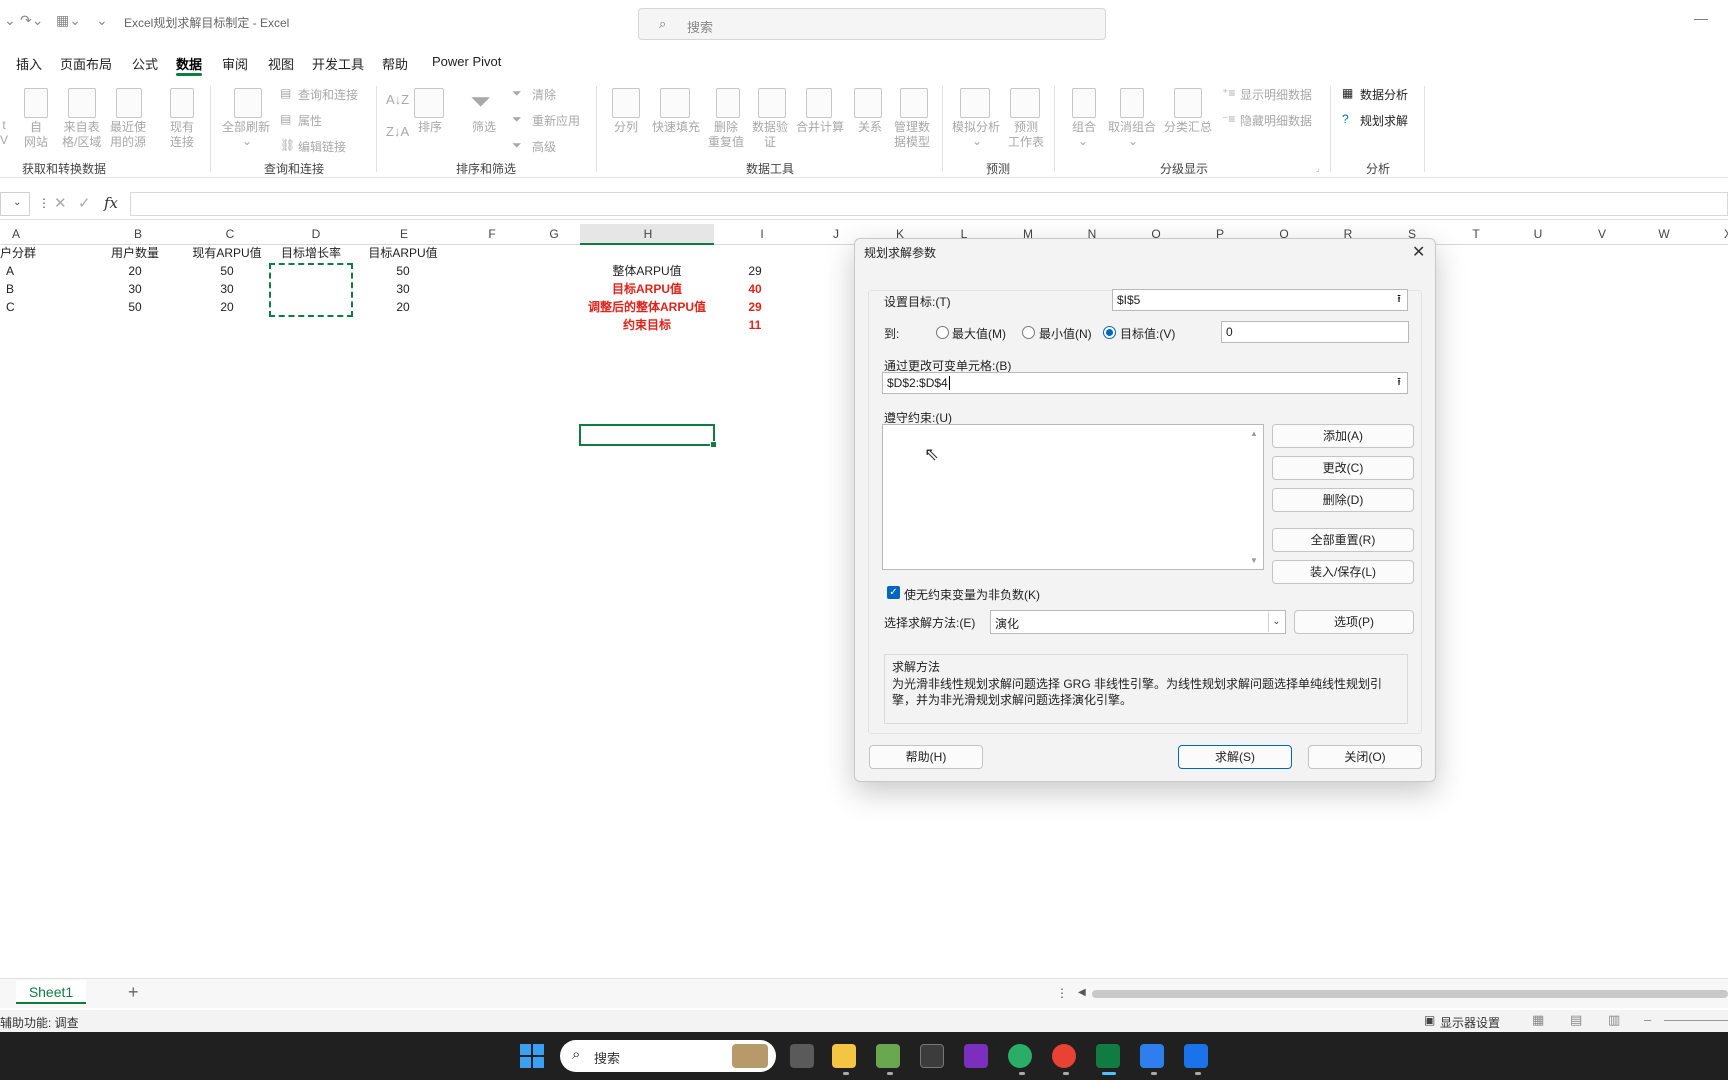 This screenshot has width=1728, height=1080. What do you see at coordinates (1254, 560) in the screenshot?
I see `scroll-down-icon: ▼` at bounding box center [1254, 560].